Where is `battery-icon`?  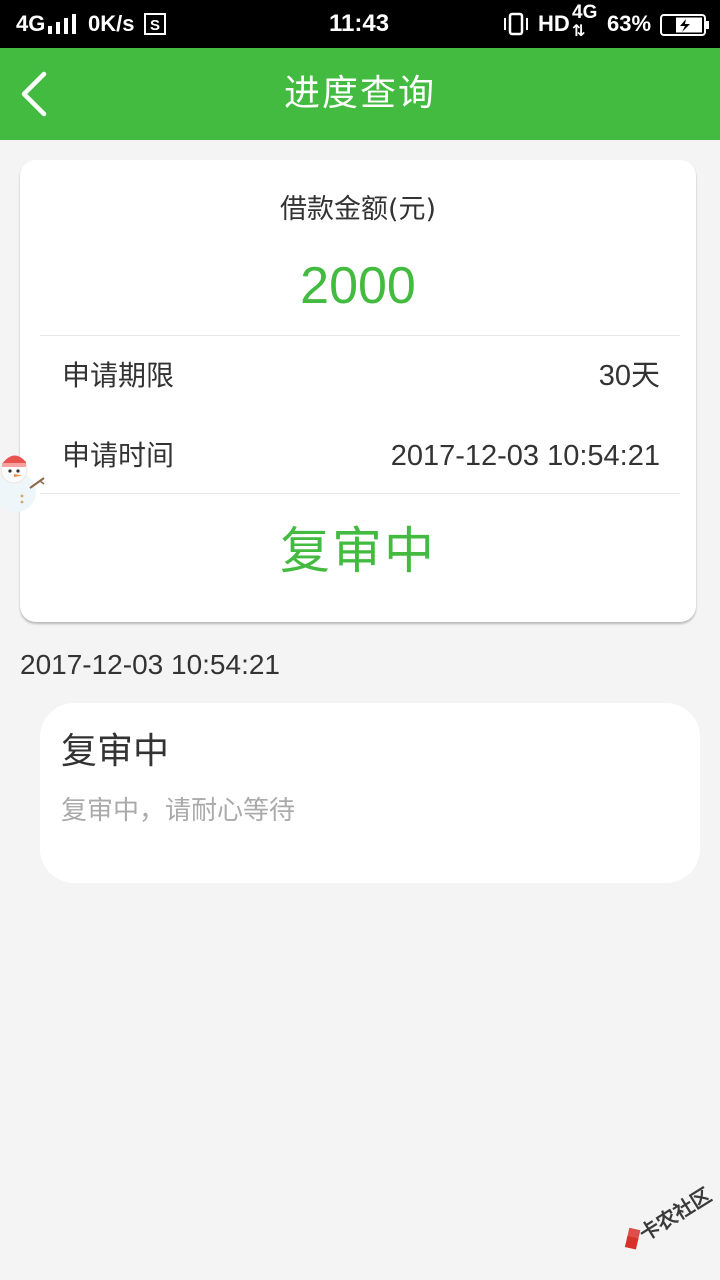 battery-icon is located at coordinates (685, 28).